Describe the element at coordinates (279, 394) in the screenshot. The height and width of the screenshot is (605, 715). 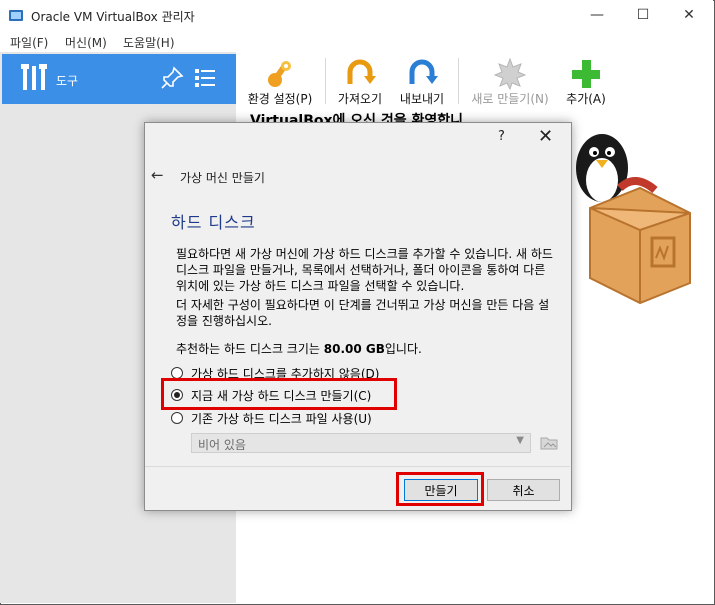
I see `highlight-box-create-disk-option` at that location.